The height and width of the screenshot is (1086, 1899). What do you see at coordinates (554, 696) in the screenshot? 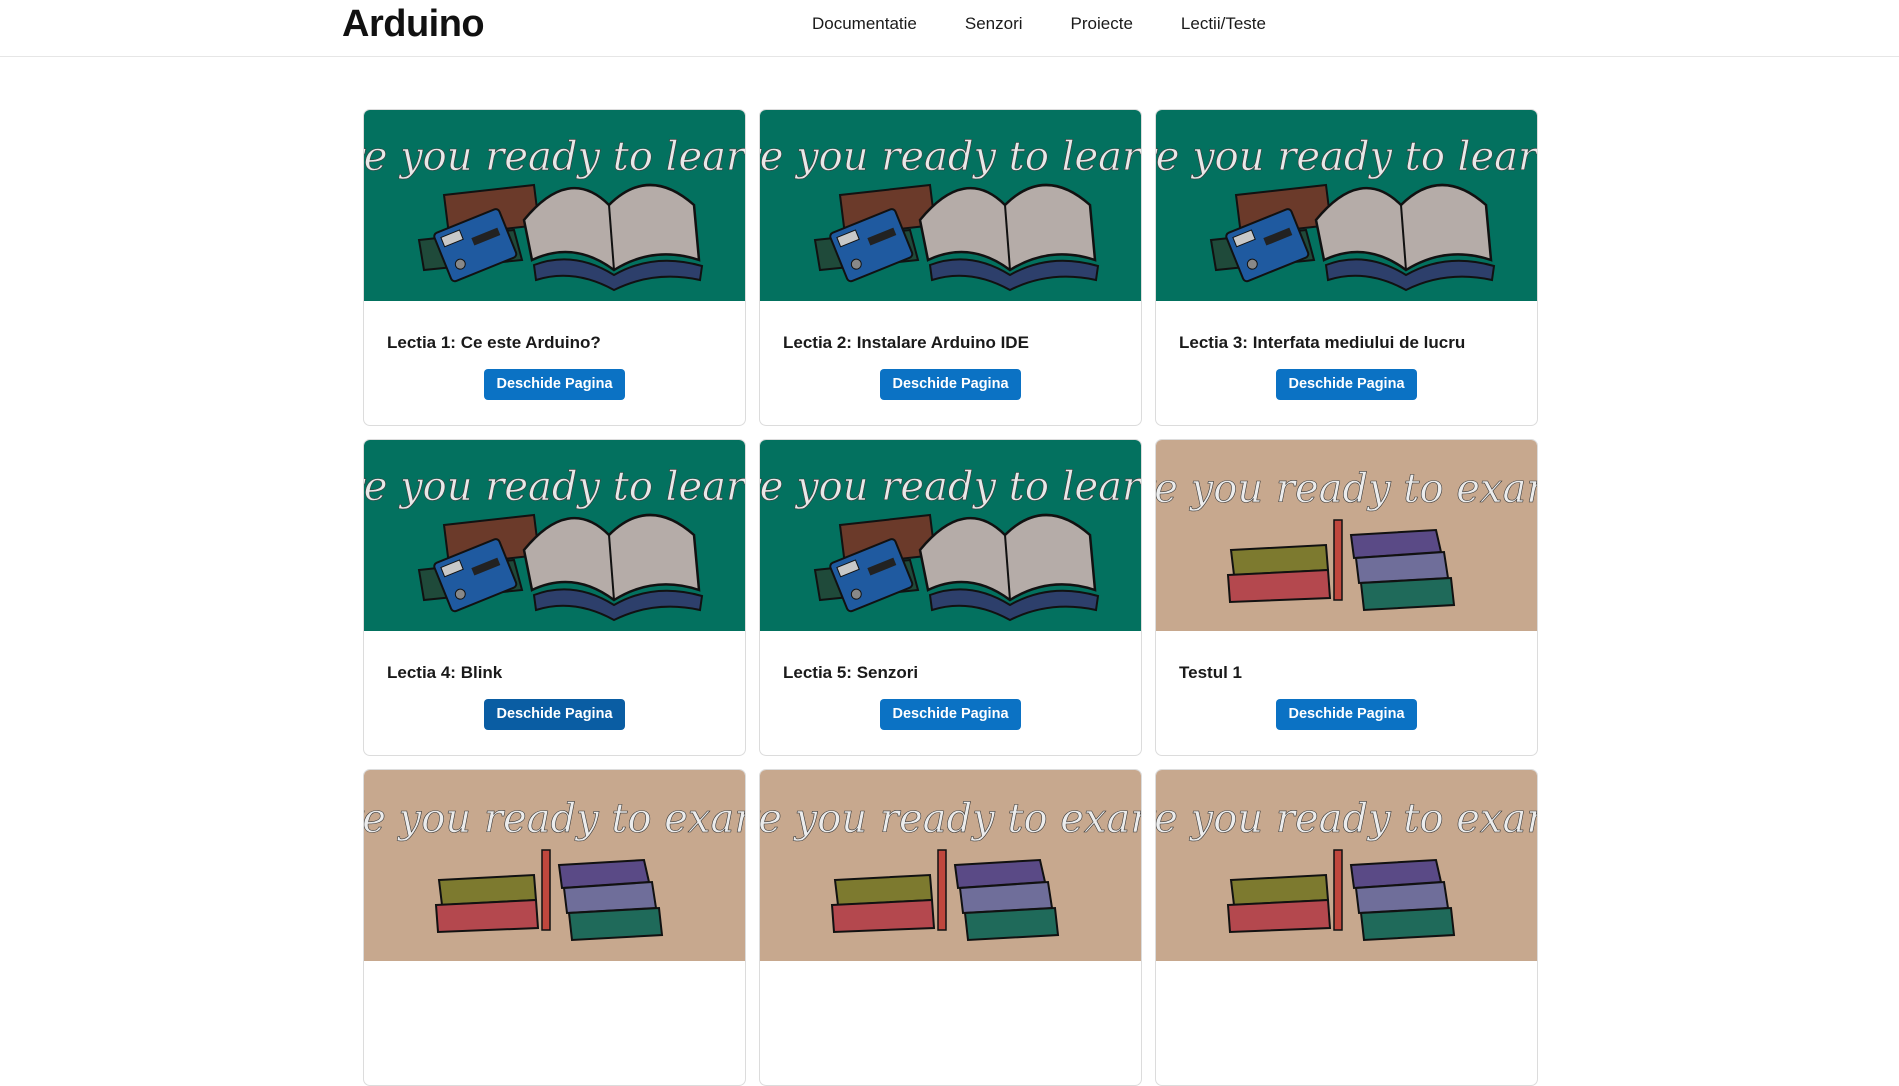
I see `card-body: Lectia 4: Blink Deschide Pagina` at bounding box center [554, 696].